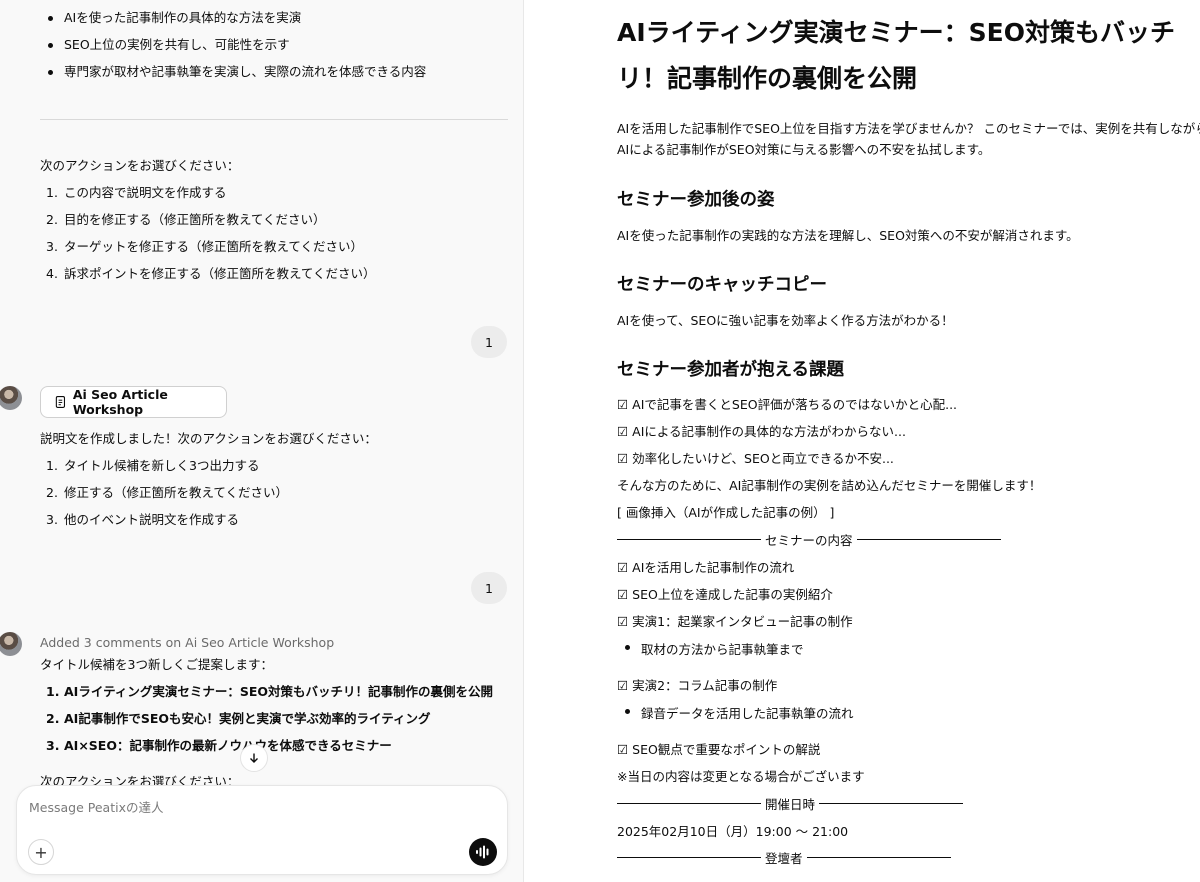 This screenshot has width=1200, height=882. What do you see at coordinates (238, 718) in the screenshot?
I see `list-item: 2. AI記事制作でSEOも安心！実例と実演で学ぶ効率的ライティング` at bounding box center [238, 718].